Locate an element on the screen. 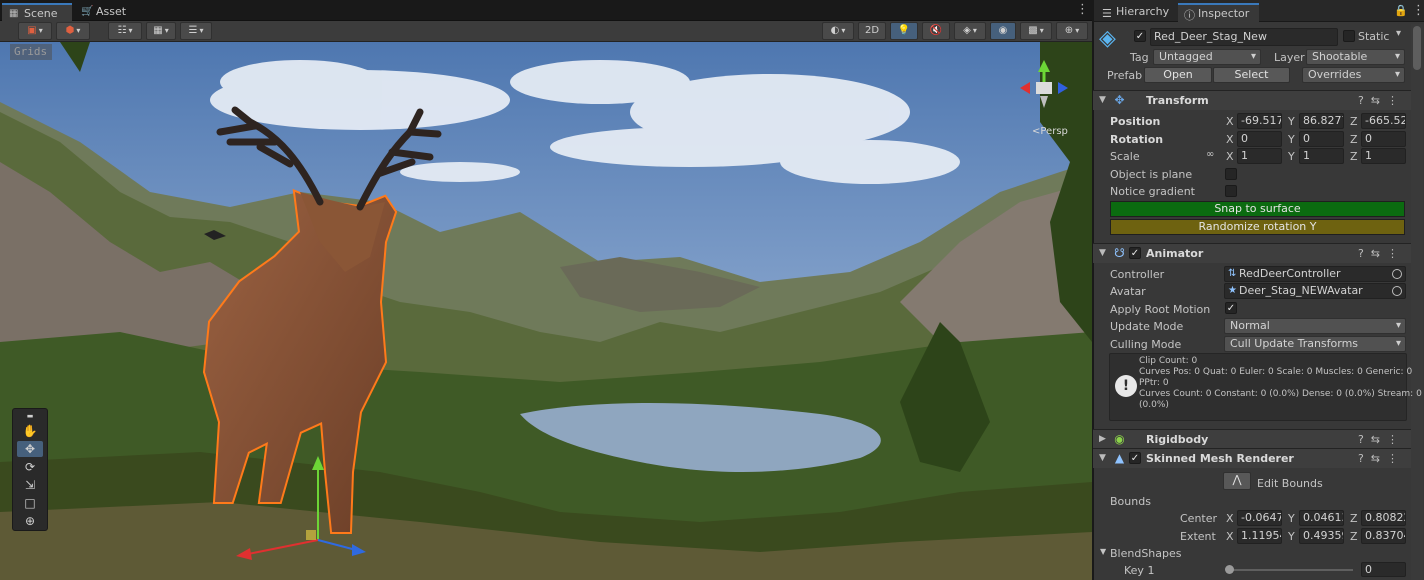  rotation-x-field: 0 is located at coordinates (1259, 139).